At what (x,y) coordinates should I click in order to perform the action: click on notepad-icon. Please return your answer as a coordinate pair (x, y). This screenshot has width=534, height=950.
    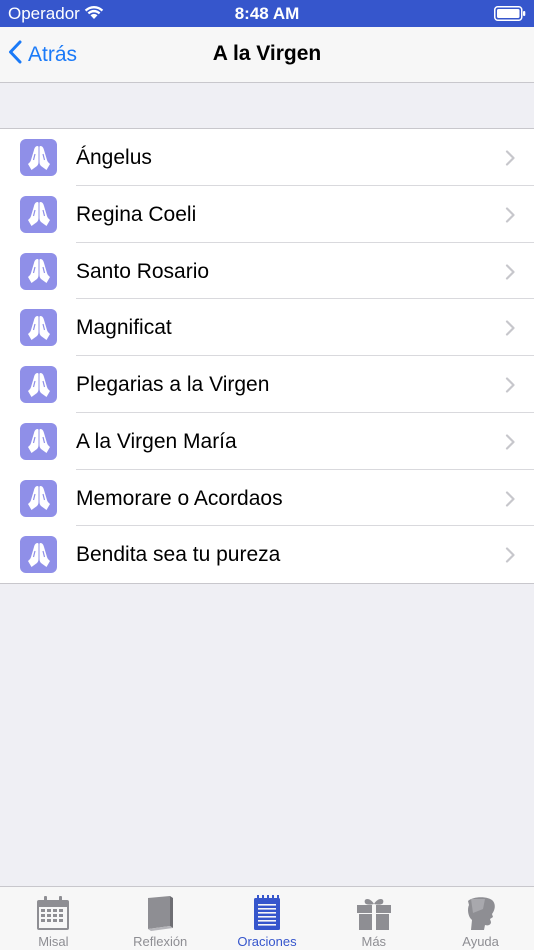
    Looking at the image, I should click on (267, 912).